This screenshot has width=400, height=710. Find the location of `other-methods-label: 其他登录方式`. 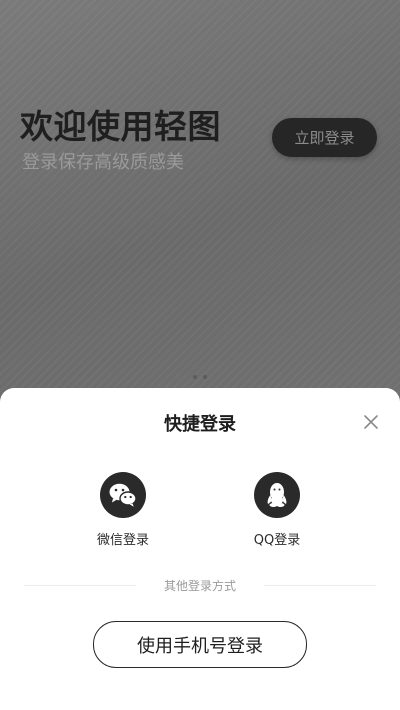

other-methods-label: 其他登录方式 is located at coordinates (200, 585).